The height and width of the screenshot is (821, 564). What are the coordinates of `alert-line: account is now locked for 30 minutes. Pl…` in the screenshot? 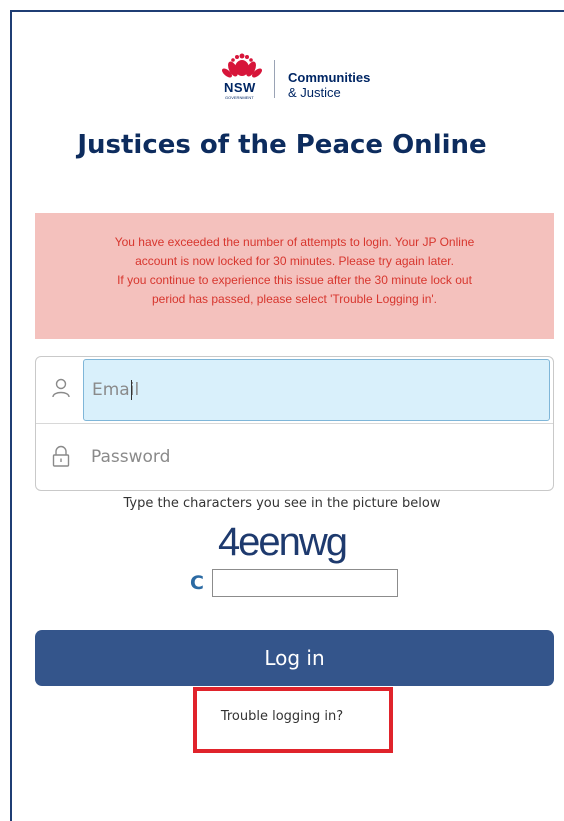 It's located at (294, 261).